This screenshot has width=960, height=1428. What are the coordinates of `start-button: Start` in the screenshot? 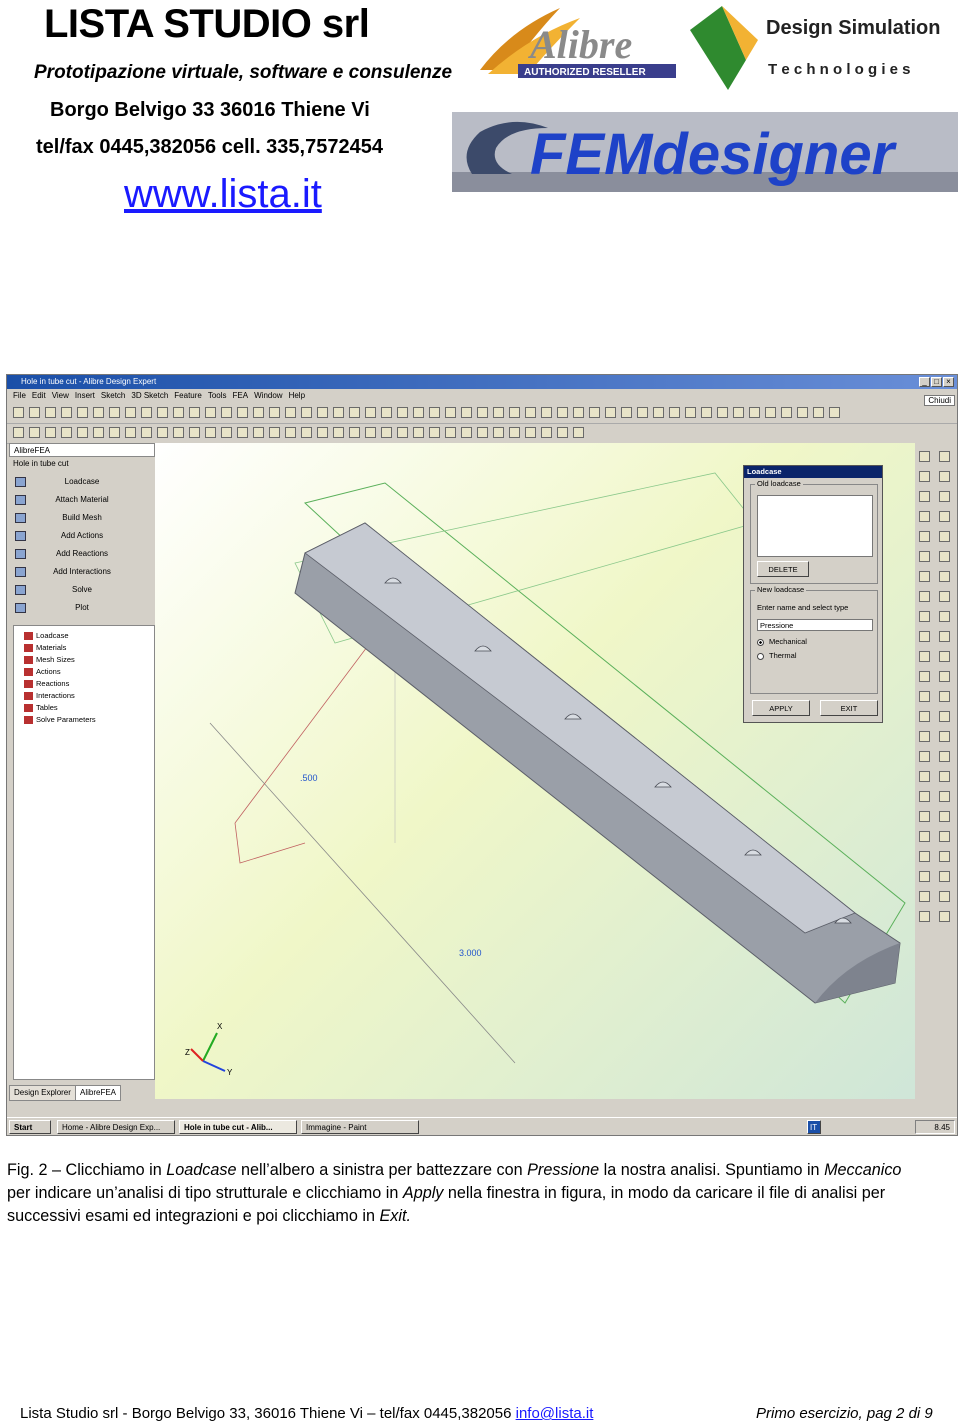 It's located at (30, 1127).